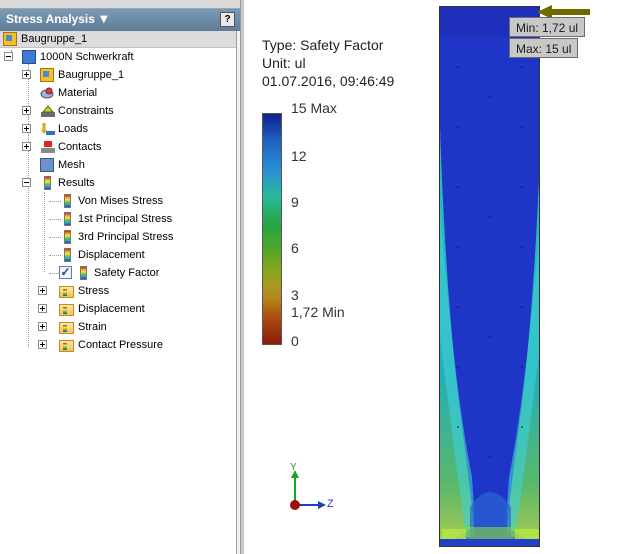  I want to click on tree-item-material: Material, so click(118, 93).